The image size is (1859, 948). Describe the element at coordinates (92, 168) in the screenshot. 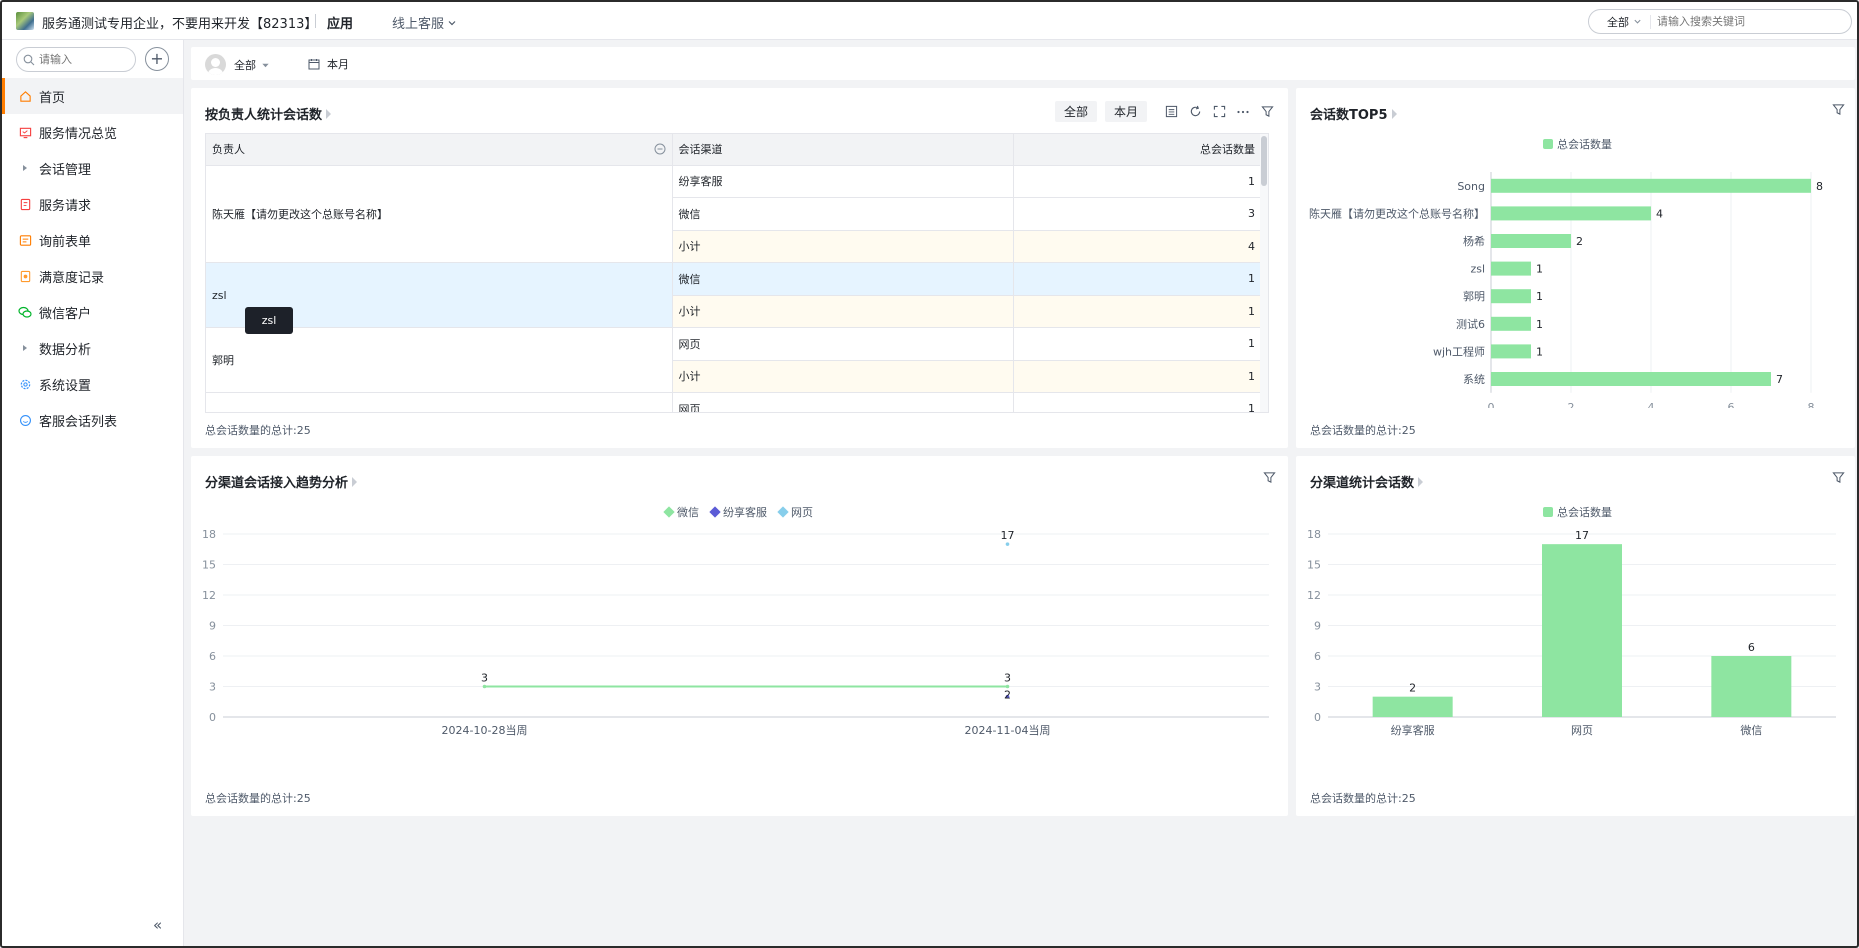

I see `sidebar-item-session-management: 会话管理` at that location.